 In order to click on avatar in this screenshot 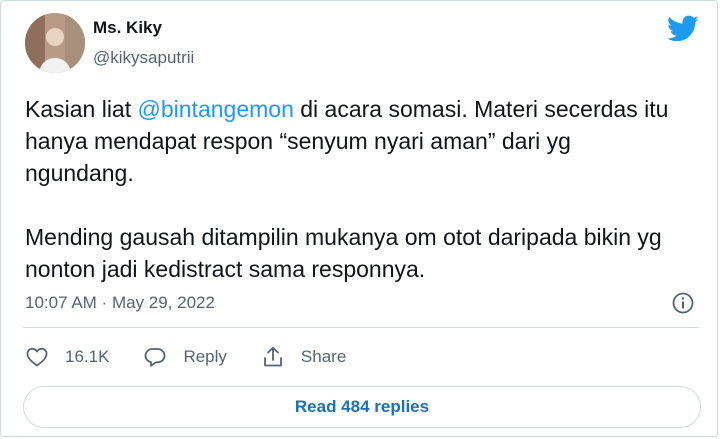, I will do `click(55, 43)`.